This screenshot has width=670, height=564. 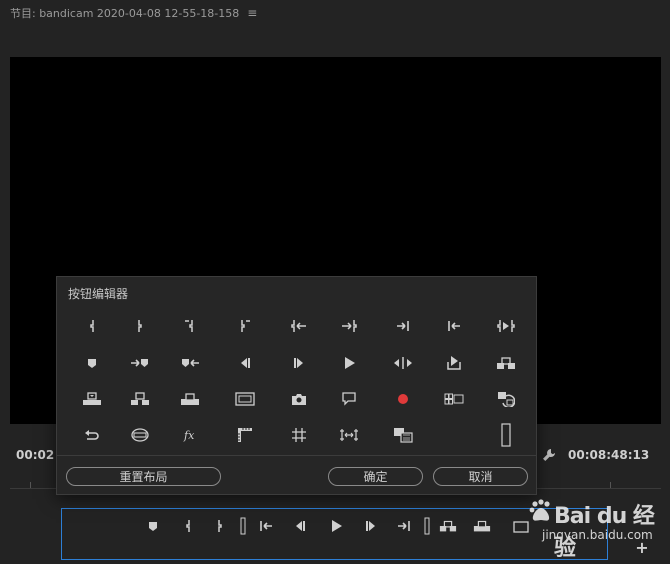 I want to click on comment-icon, so click(x=349, y=399).